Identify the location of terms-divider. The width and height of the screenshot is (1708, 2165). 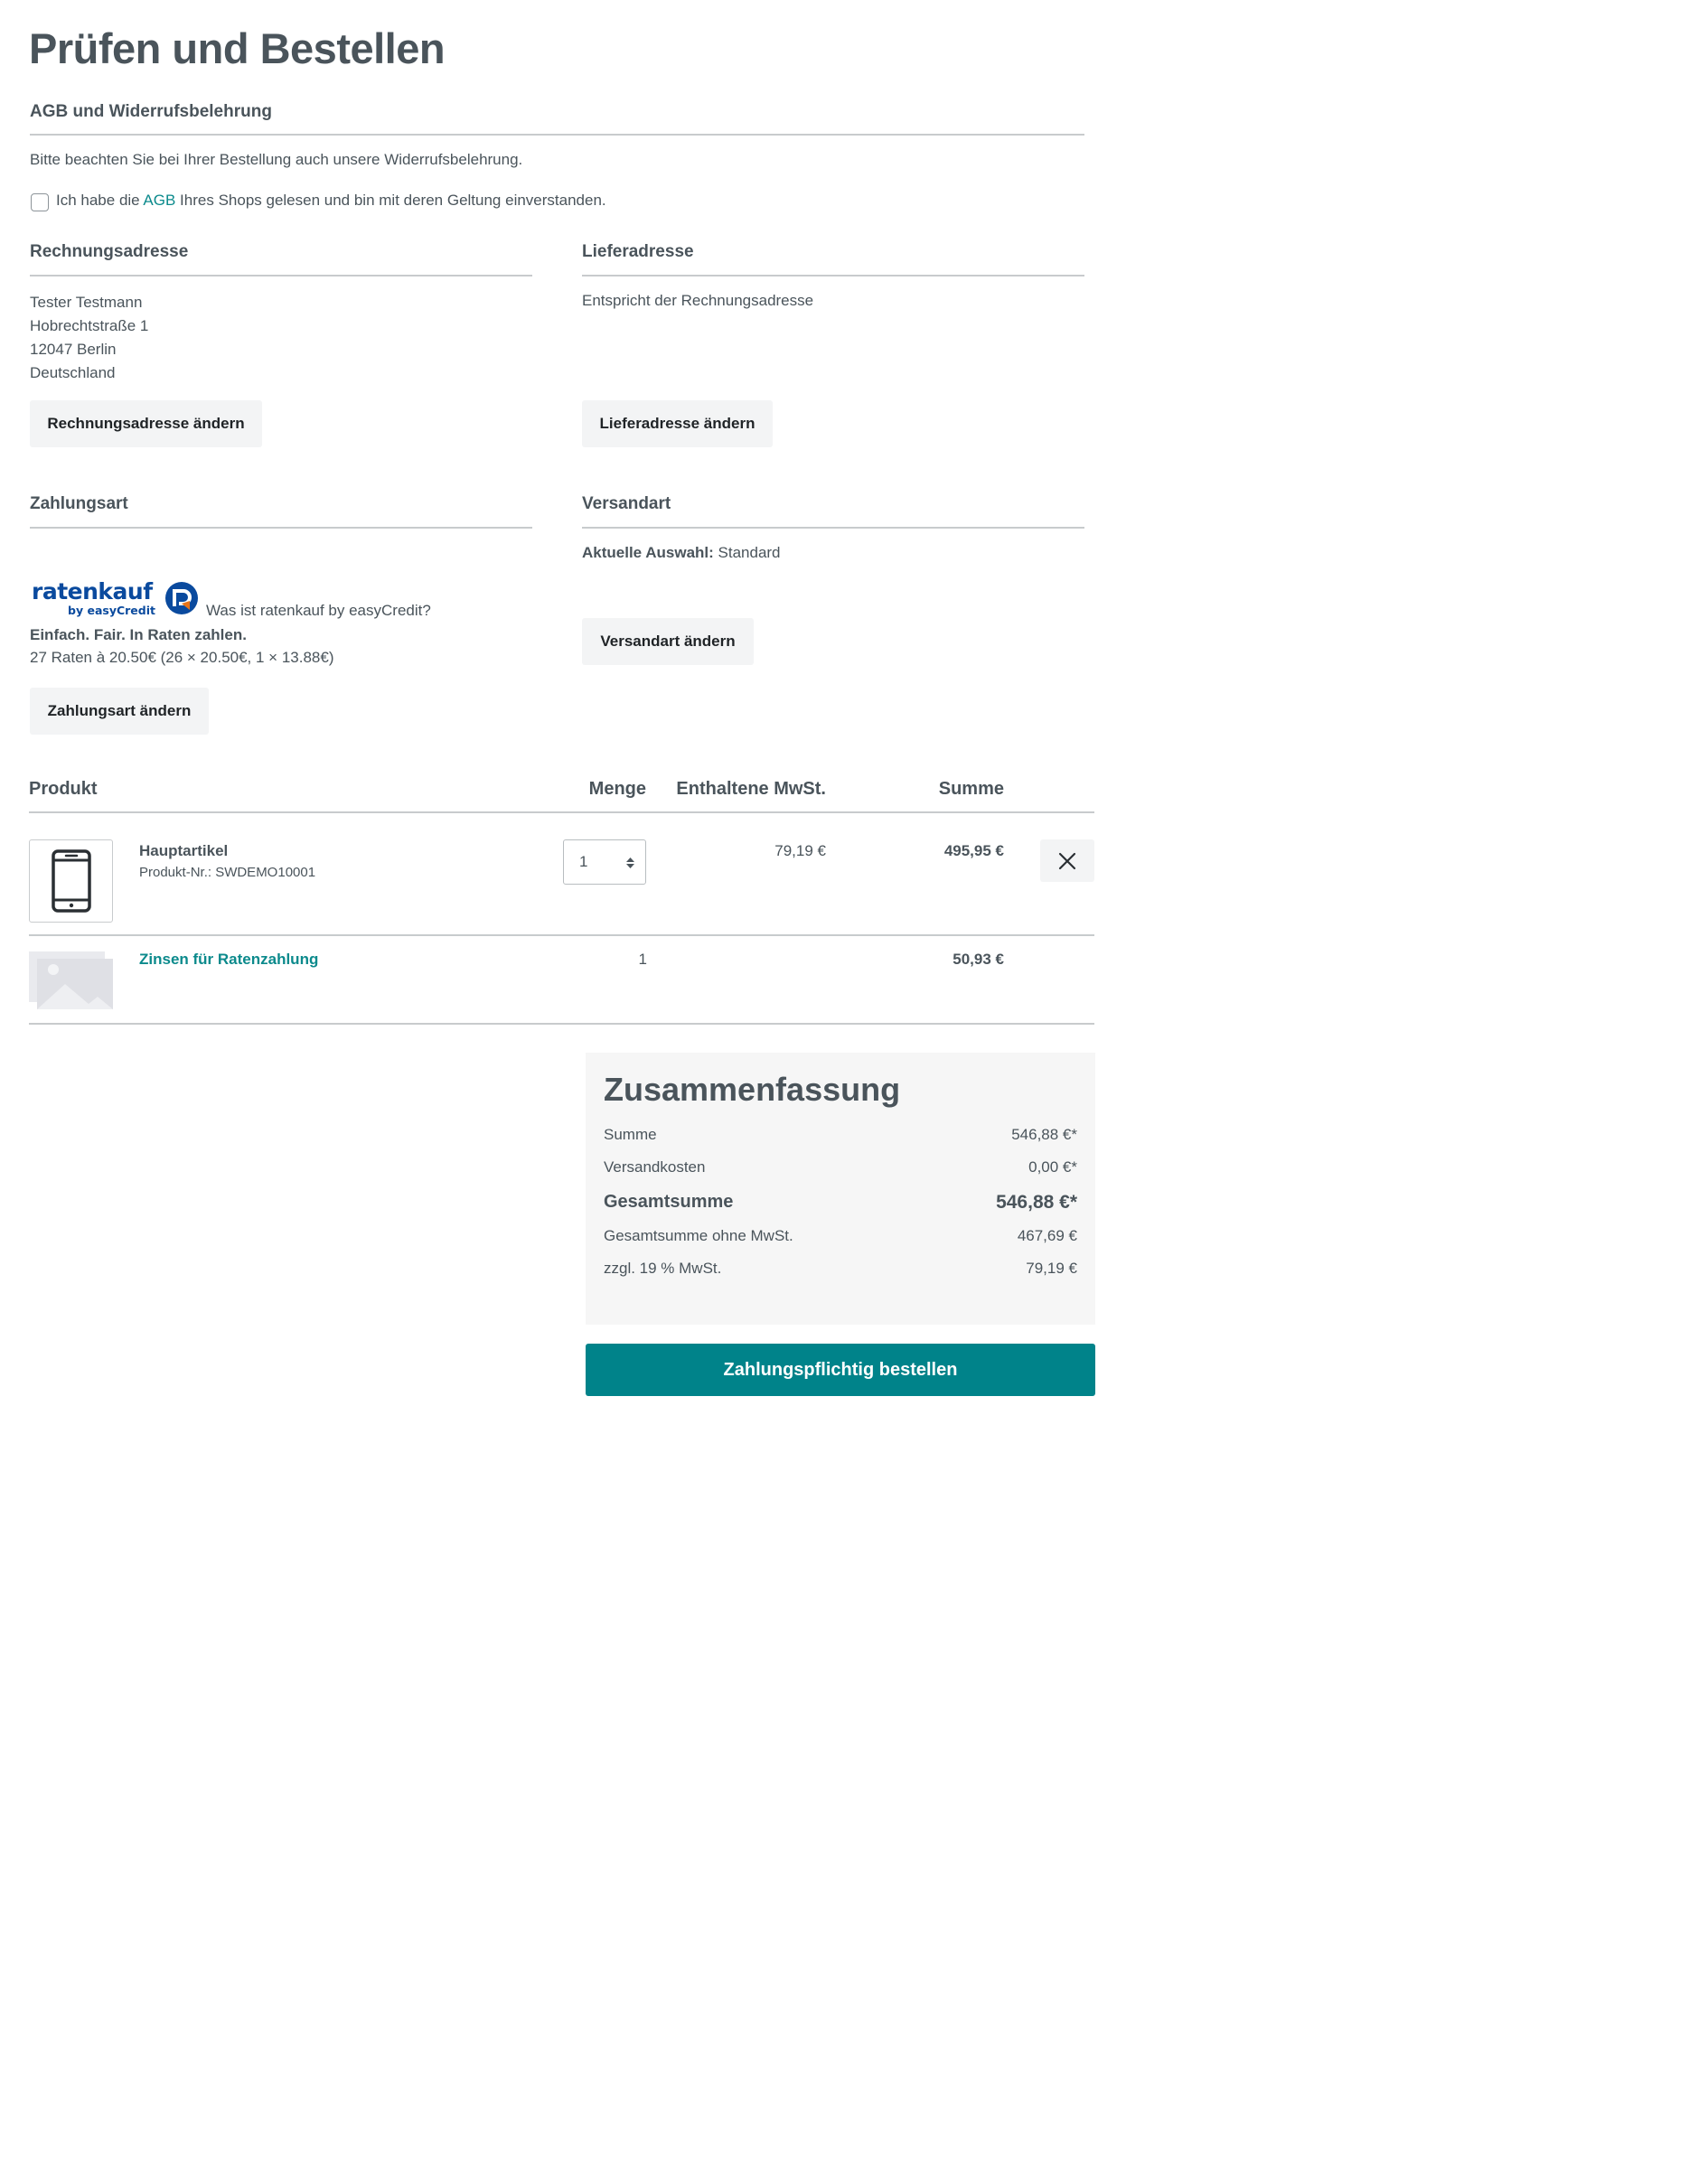
(557, 135).